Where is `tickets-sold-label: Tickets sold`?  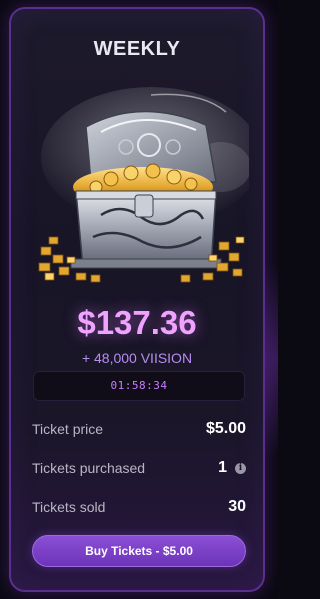 tickets-sold-label: Tickets sold is located at coordinates (69, 507).